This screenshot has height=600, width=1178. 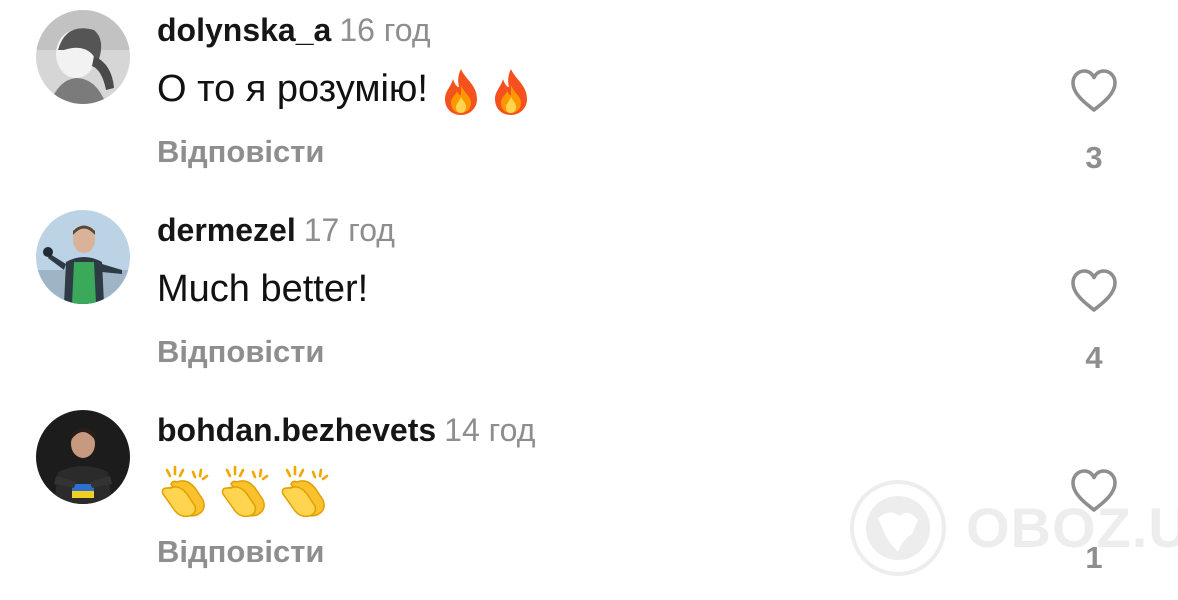 What do you see at coordinates (296, 430) in the screenshot?
I see `username-link: bohdan.bezhevets` at bounding box center [296, 430].